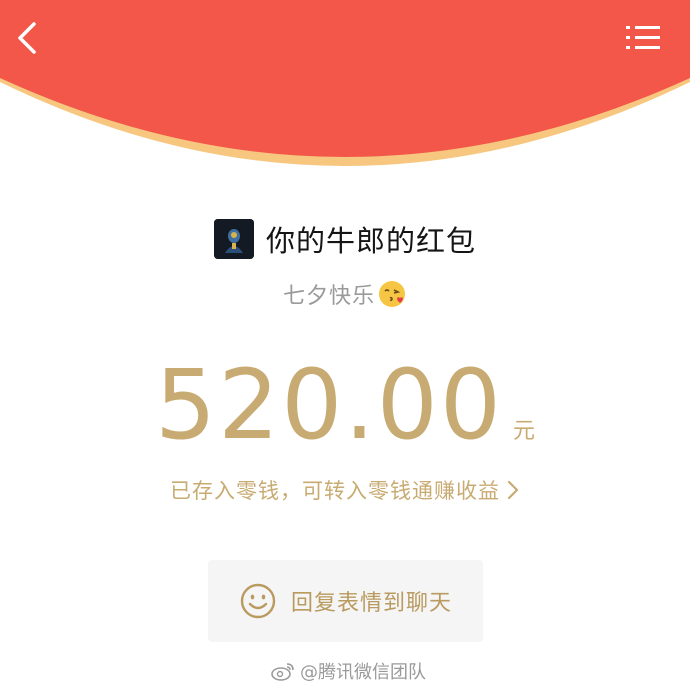  What do you see at coordinates (370, 241) in the screenshot?
I see `sender-title: 你的牛郎的红包` at bounding box center [370, 241].